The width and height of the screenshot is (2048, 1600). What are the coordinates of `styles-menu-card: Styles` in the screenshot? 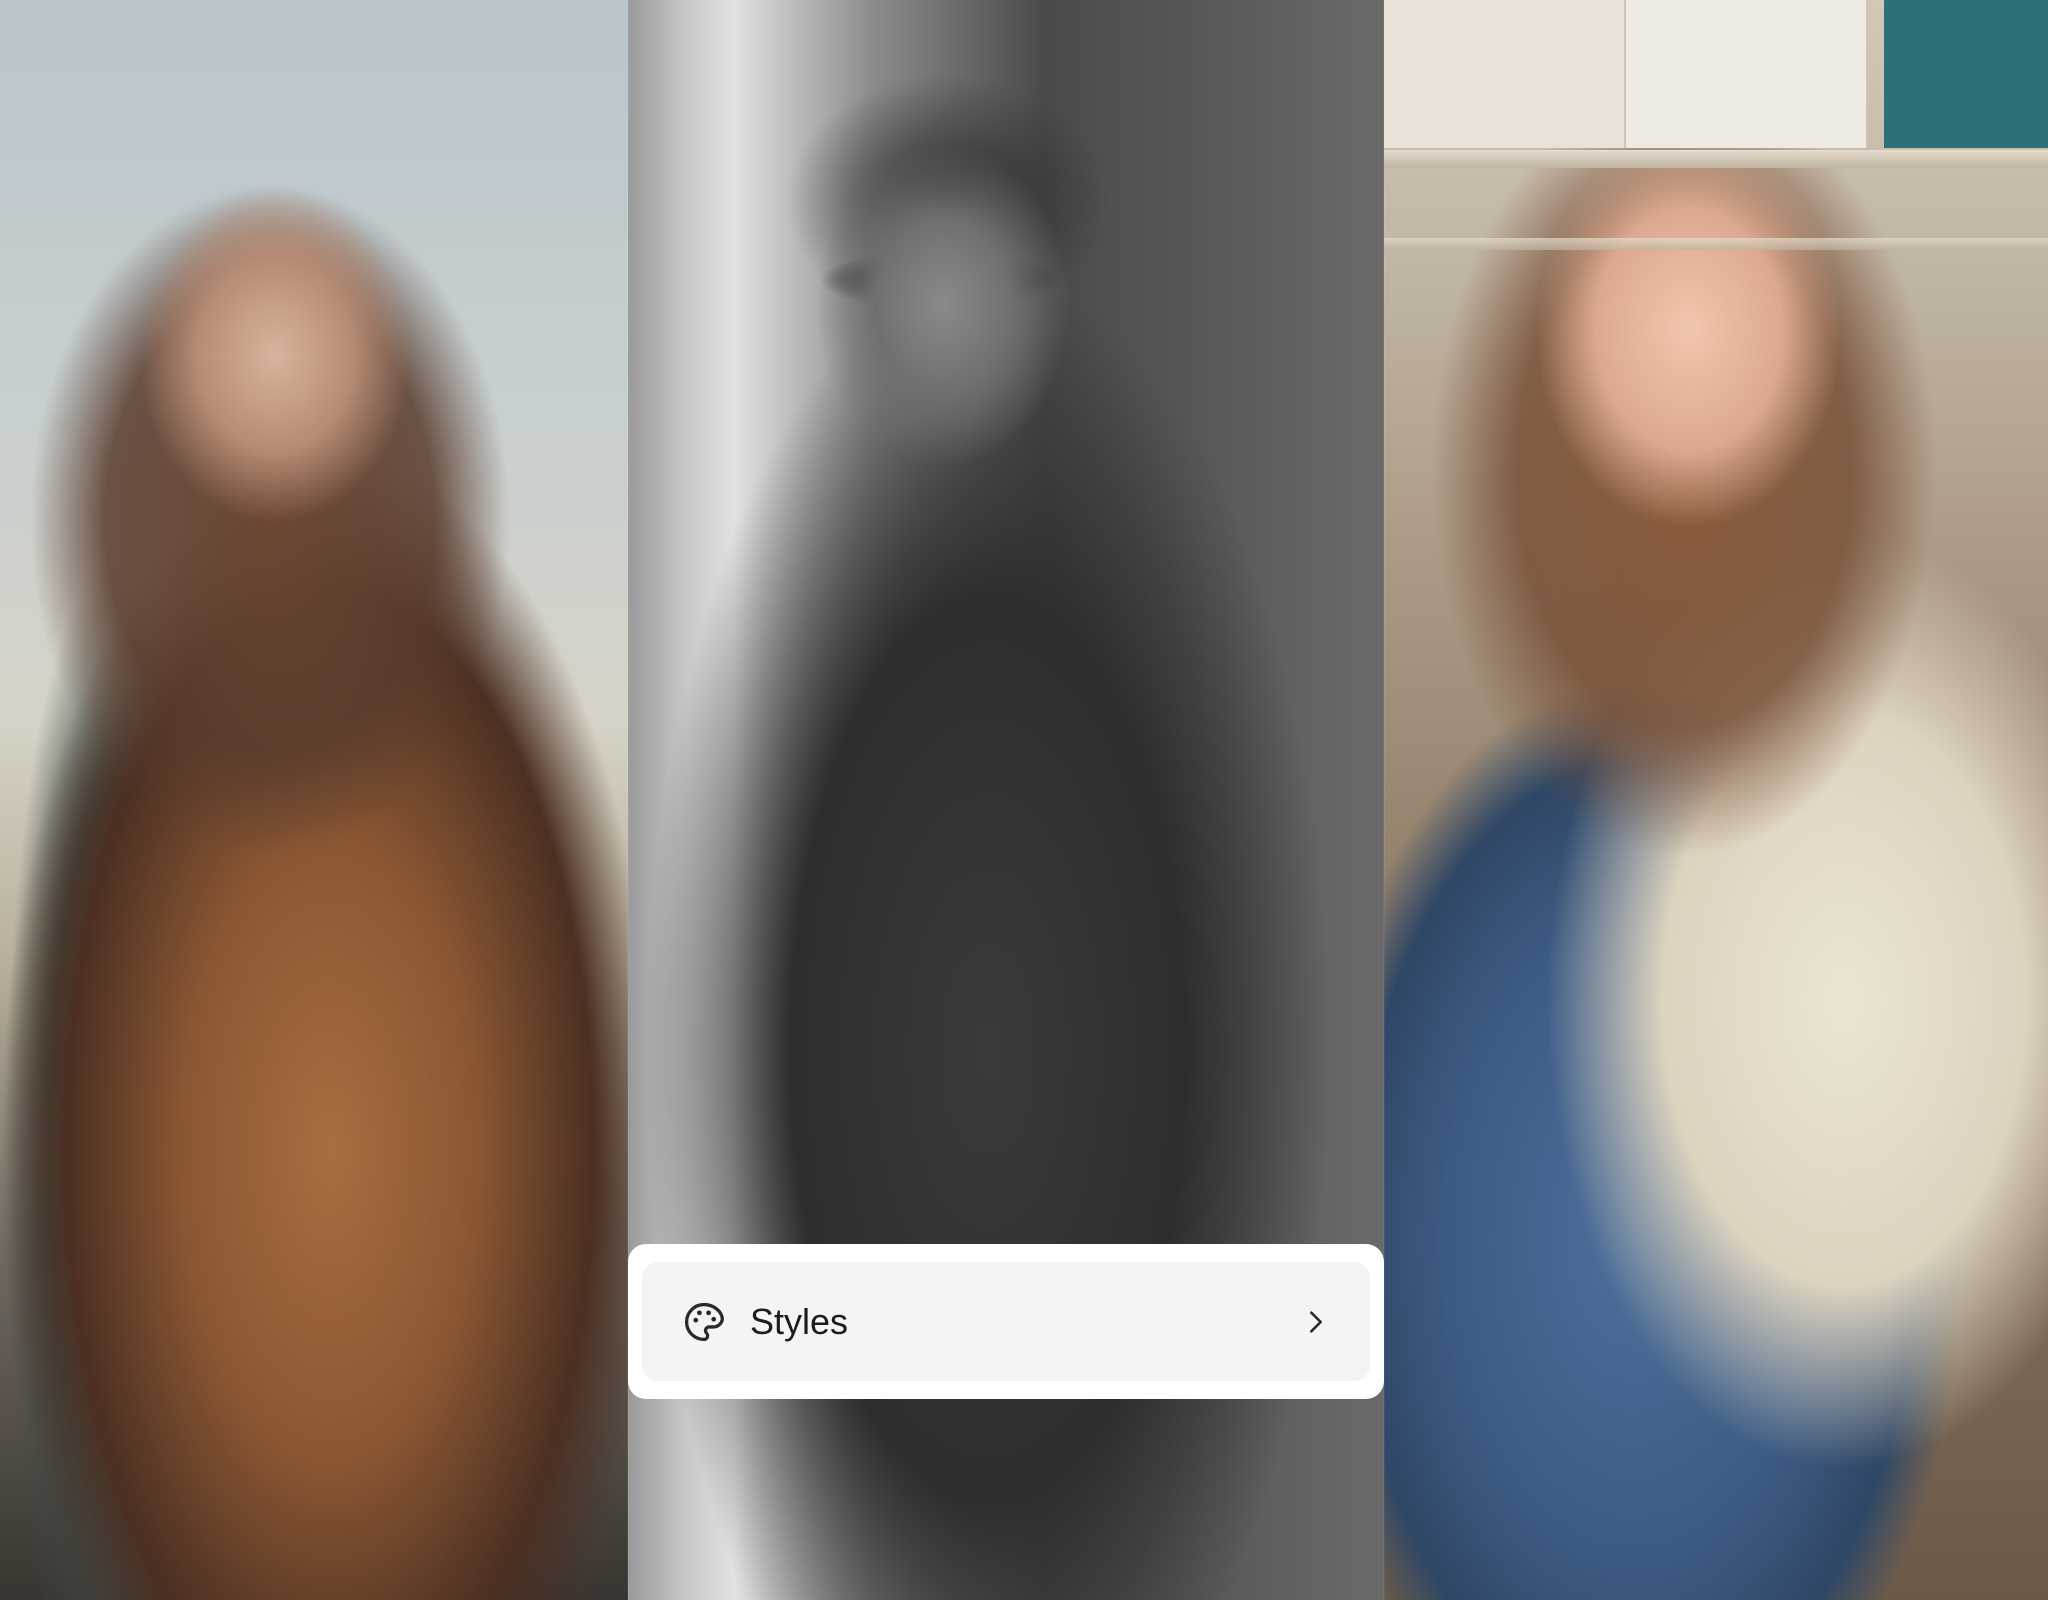 It's located at (1006, 1321).